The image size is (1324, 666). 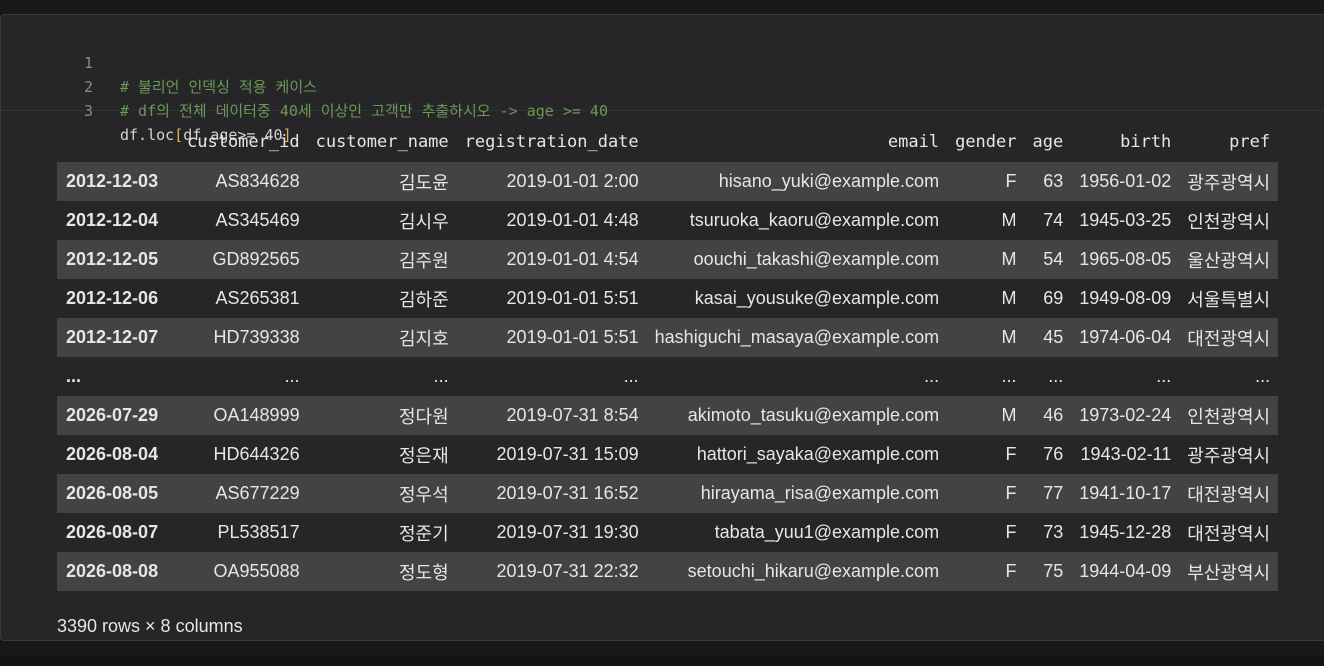 What do you see at coordinates (1125, 337) in the screenshot?
I see `table-cell: 1974-06-04` at bounding box center [1125, 337].